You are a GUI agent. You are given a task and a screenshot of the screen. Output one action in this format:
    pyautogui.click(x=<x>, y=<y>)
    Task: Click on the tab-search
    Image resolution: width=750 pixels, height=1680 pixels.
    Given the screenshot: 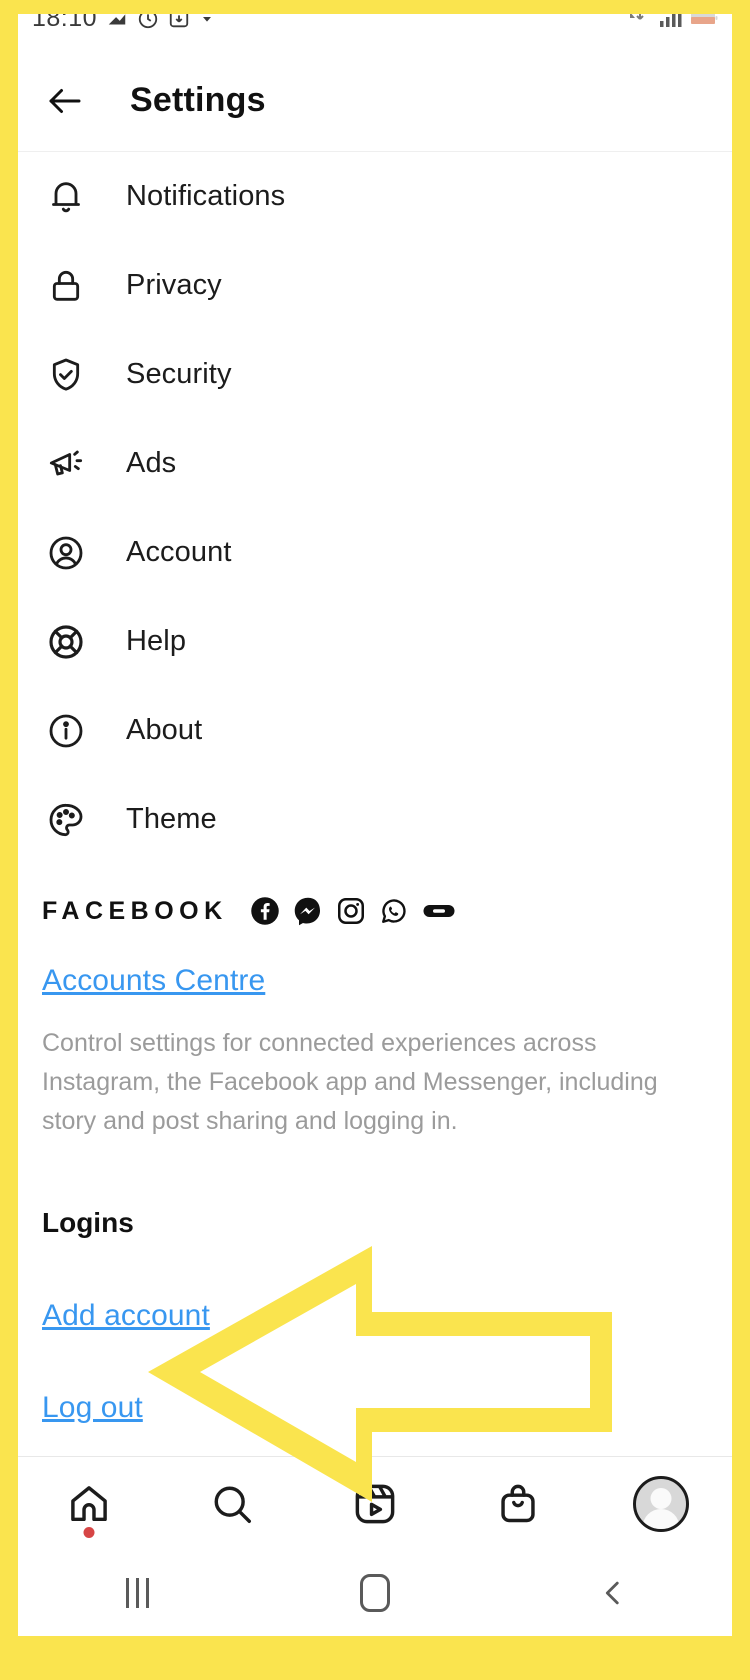 What is the action you would take?
    pyautogui.click(x=232, y=1504)
    